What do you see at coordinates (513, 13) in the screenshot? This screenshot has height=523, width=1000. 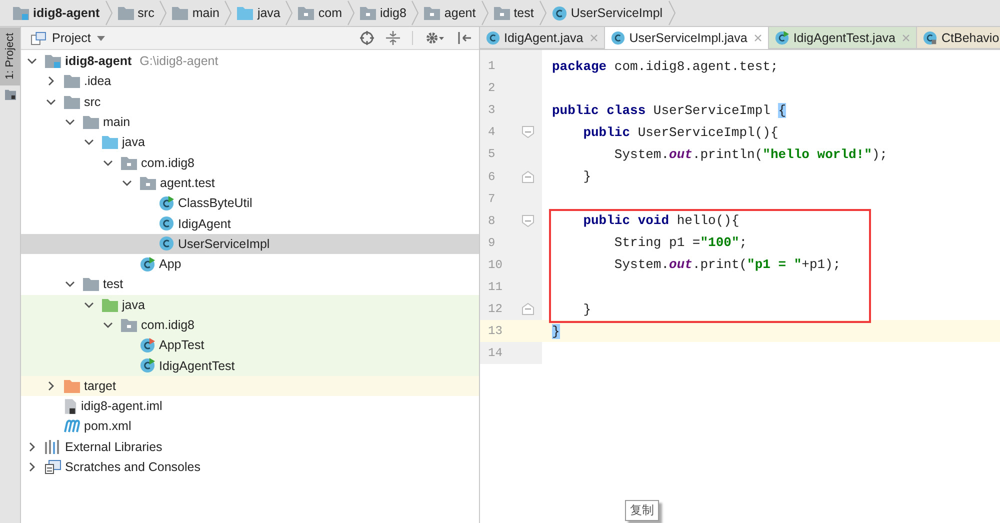 I see `breadcrumb-item: test` at bounding box center [513, 13].